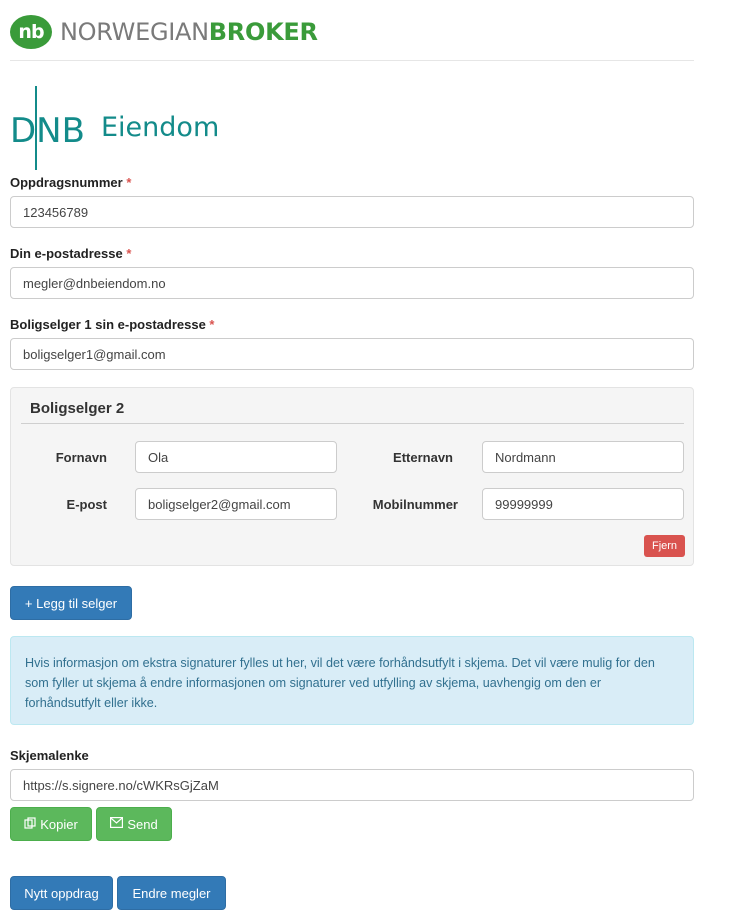 This screenshot has height=911, width=745. Describe the element at coordinates (219, 504) in the screenshot. I see `seller2-email-value: boligselger2@gmail.com` at that location.